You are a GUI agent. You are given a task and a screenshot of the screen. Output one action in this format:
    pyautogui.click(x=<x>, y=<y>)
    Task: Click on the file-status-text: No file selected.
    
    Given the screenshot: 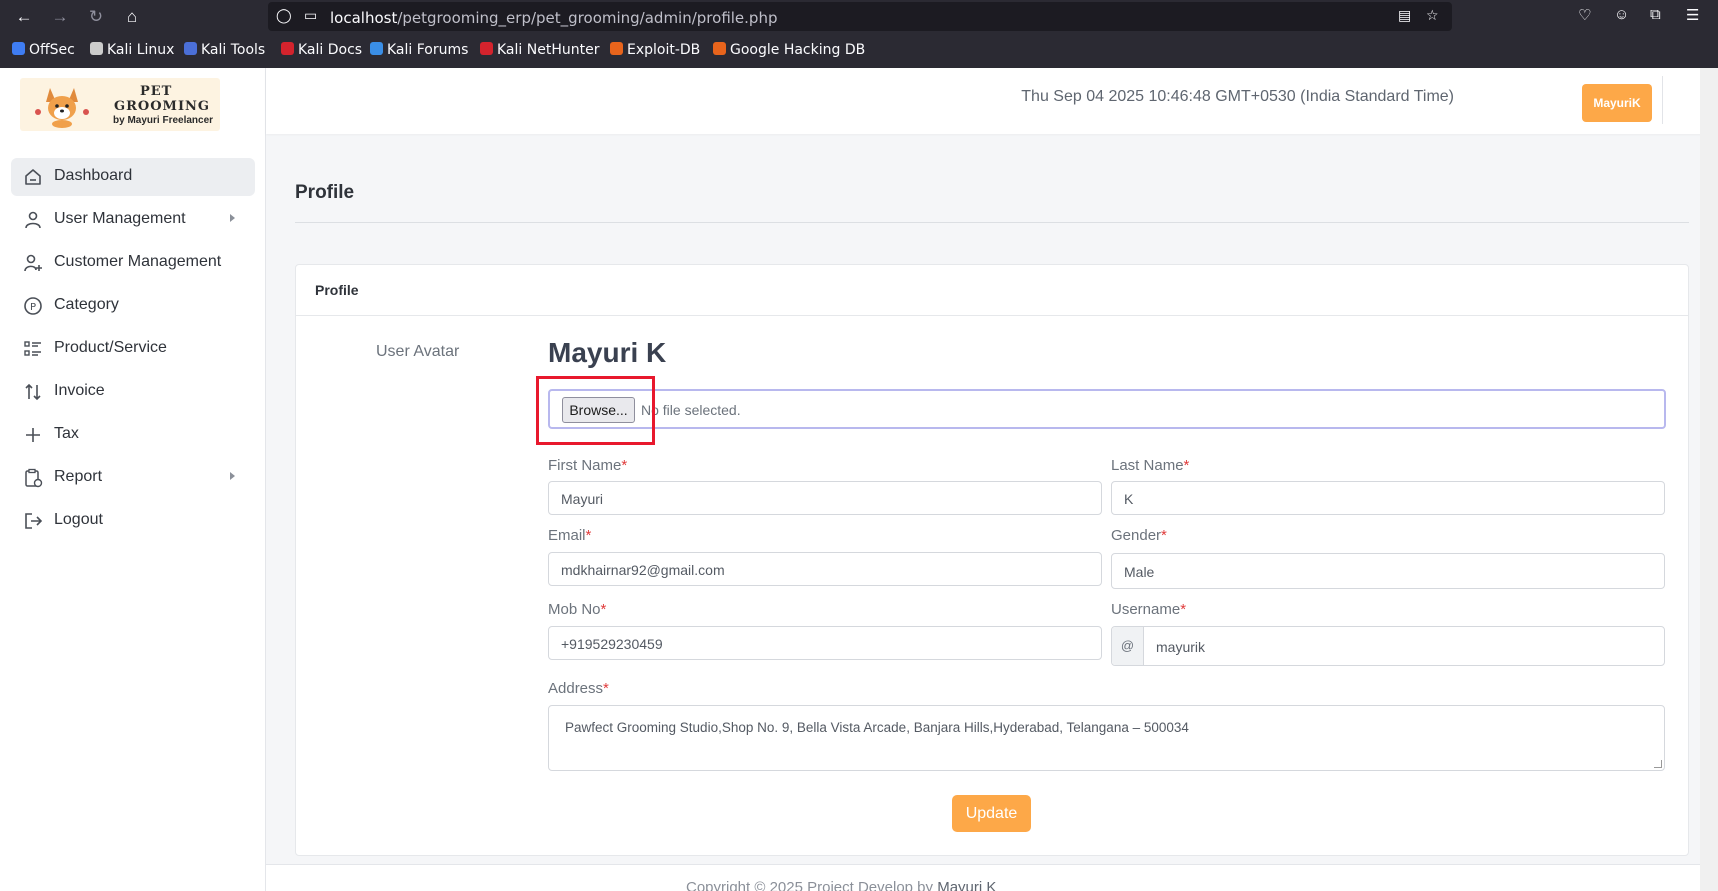 What is the action you would take?
    pyautogui.click(x=691, y=410)
    